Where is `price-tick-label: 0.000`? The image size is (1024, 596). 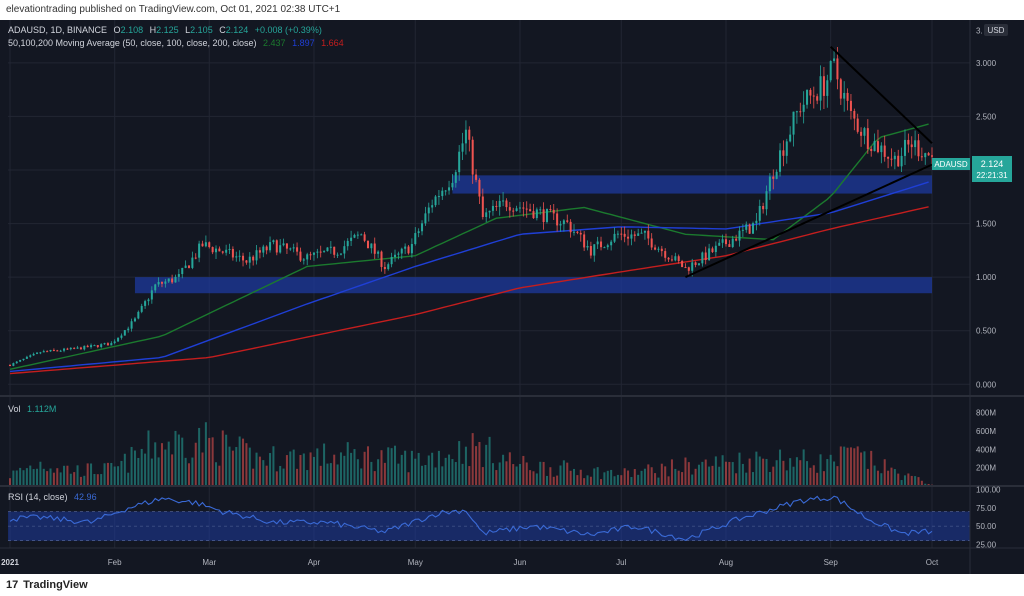
price-tick-label: 0.000 is located at coordinates (986, 384).